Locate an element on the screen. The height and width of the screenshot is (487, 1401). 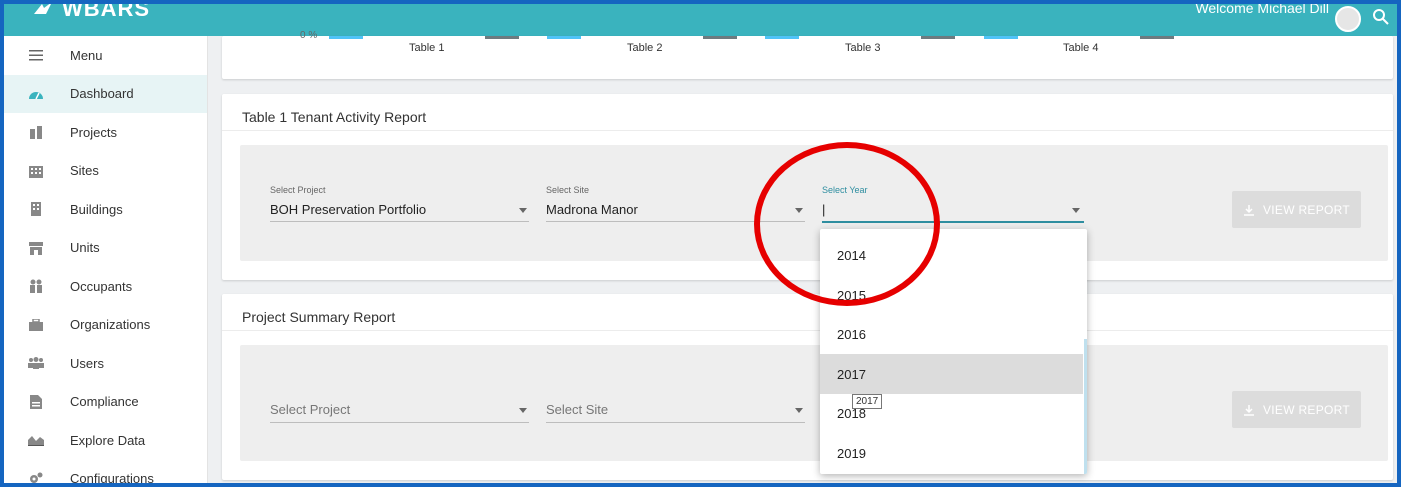
sidebar-item-label: Explore Data is located at coordinates (108, 440).